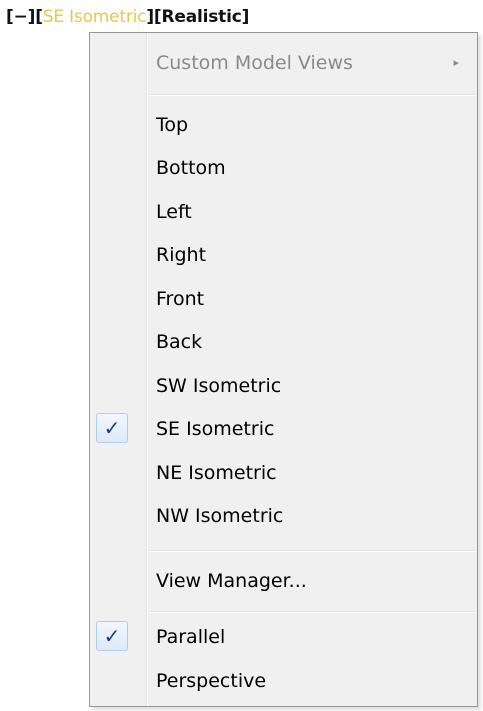 The image size is (483, 711). What do you see at coordinates (181, 255) in the screenshot?
I see `menu-item-label: Right` at bounding box center [181, 255].